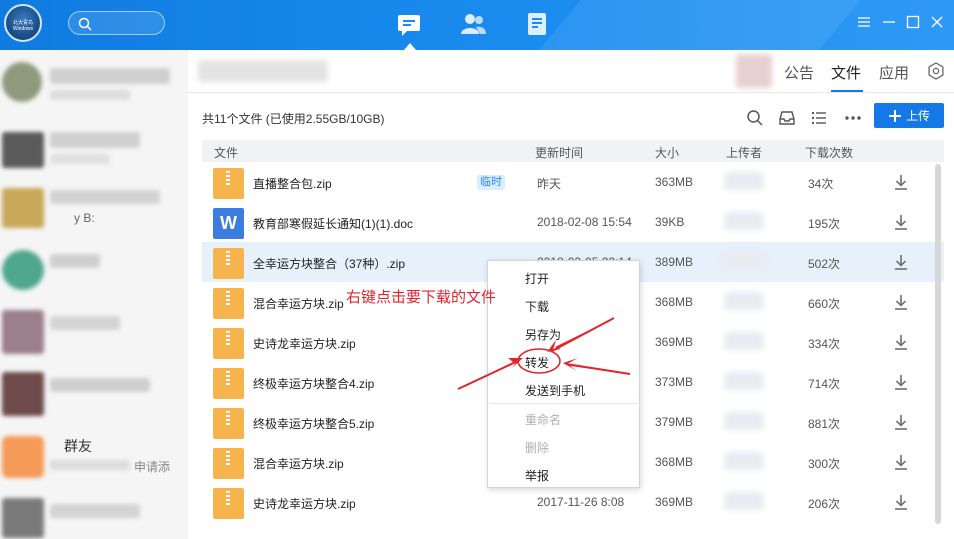 The height and width of the screenshot is (539, 954). What do you see at coordinates (667, 152) in the screenshot?
I see `column-header-size: 大小` at bounding box center [667, 152].